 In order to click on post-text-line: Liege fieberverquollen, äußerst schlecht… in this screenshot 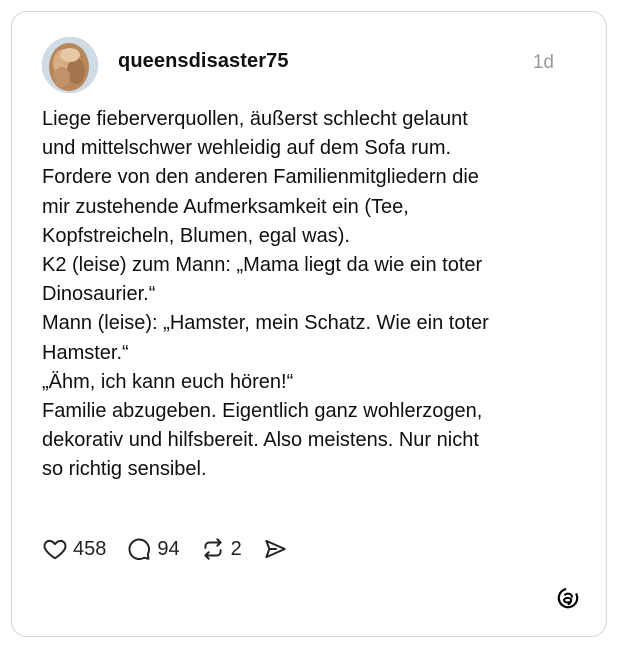, I will do `click(255, 119)`.